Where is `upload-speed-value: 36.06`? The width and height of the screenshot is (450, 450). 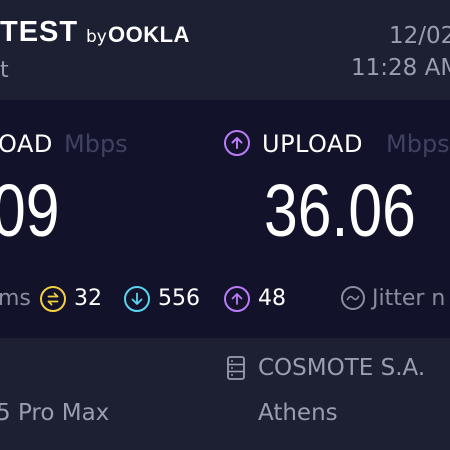
upload-speed-value: 36.06 is located at coordinates (340, 210).